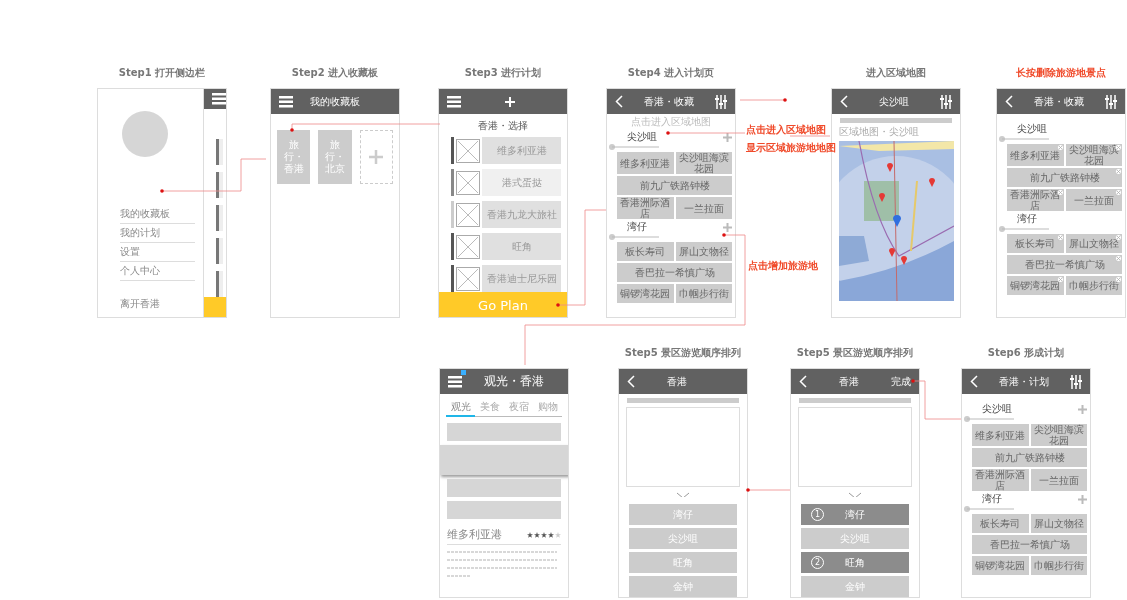  I want to click on screen-title: 香港・计划, so click(1024, 381).